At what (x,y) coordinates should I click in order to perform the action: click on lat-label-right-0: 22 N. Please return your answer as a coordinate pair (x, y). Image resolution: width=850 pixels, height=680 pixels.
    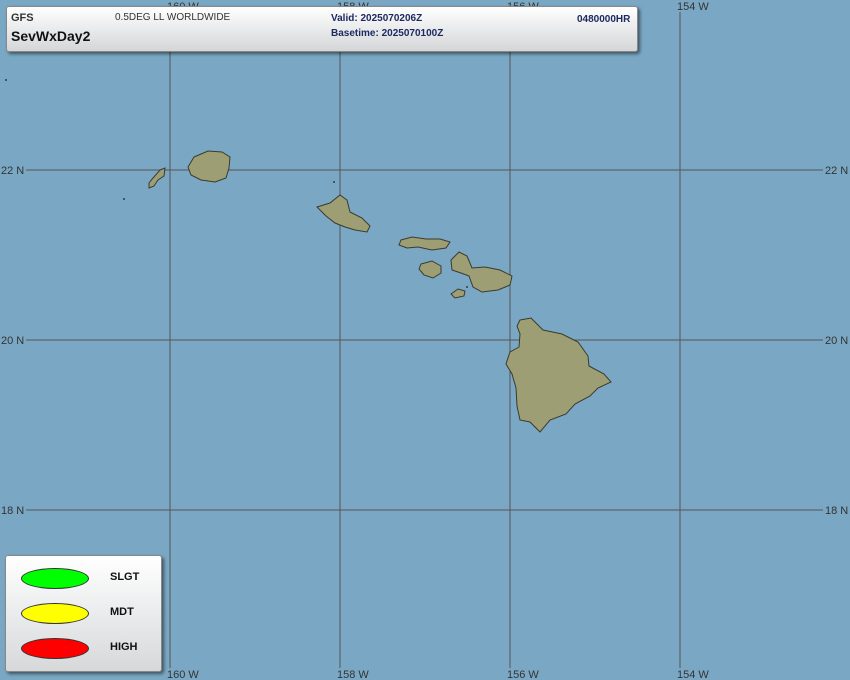
    Looking at the image, I should click on (836, 170).